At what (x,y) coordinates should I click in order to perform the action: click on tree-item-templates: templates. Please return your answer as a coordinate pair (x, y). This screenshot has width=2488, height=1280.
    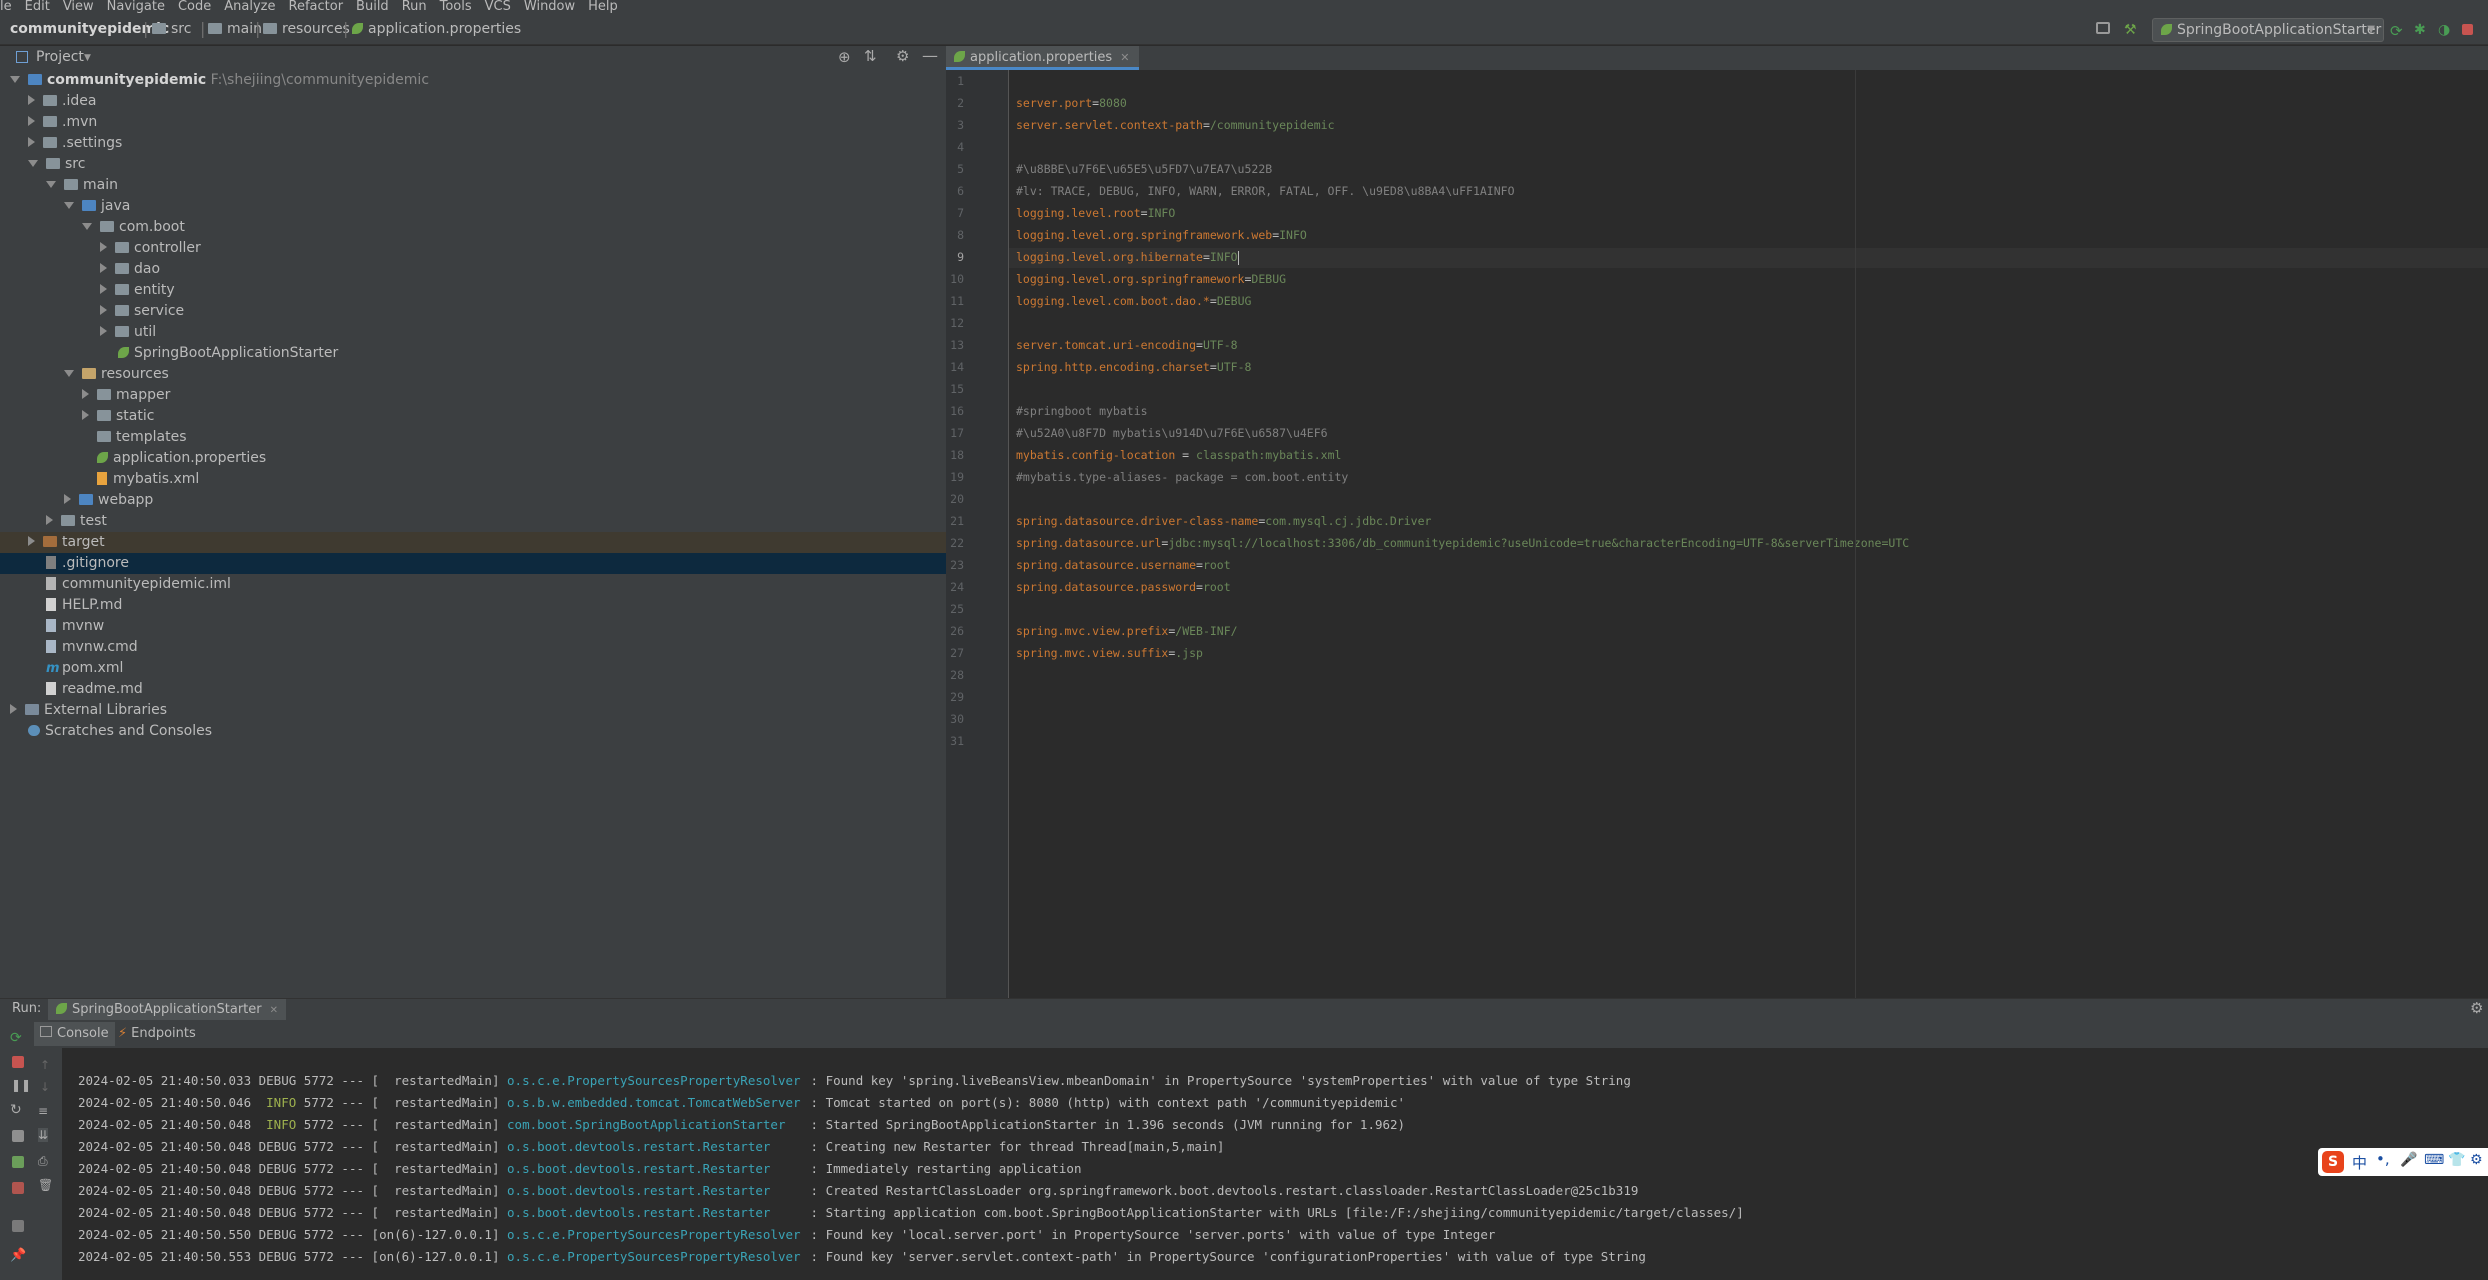
    Looking at the image, I should click on (142, 437).